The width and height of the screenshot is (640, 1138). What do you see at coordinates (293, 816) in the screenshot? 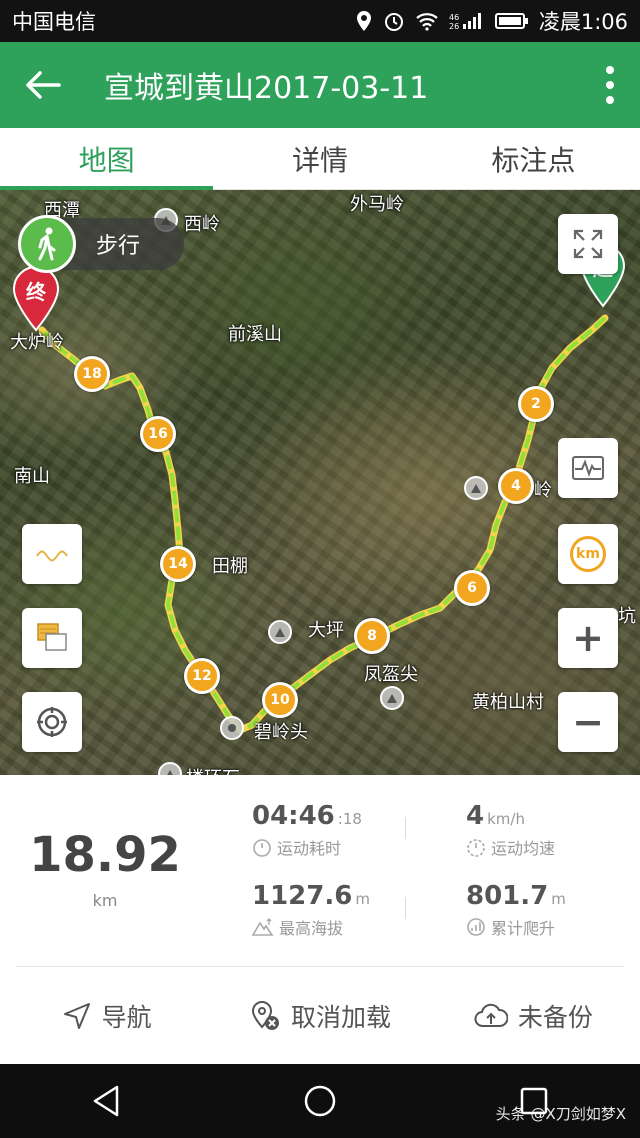
I see `duration-value: 04:46` at bounding box center [293, 816].